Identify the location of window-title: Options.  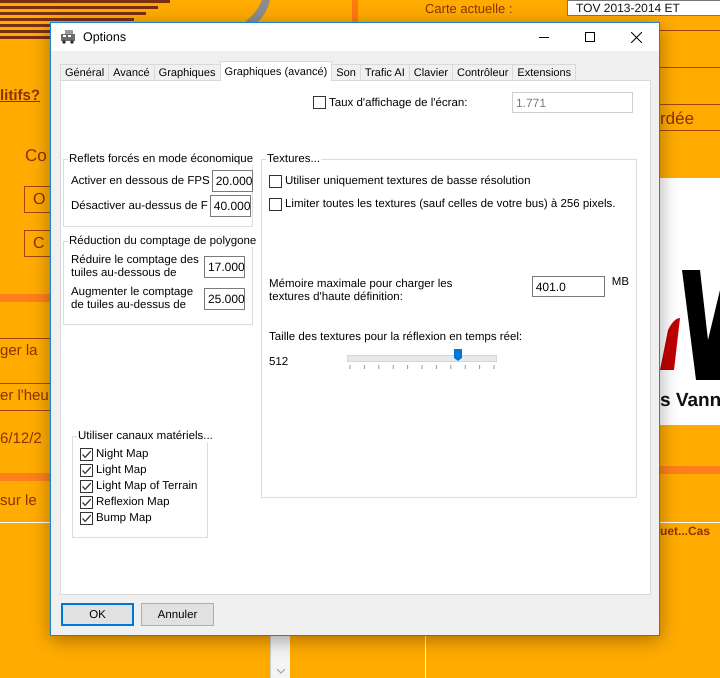
(105, 37).